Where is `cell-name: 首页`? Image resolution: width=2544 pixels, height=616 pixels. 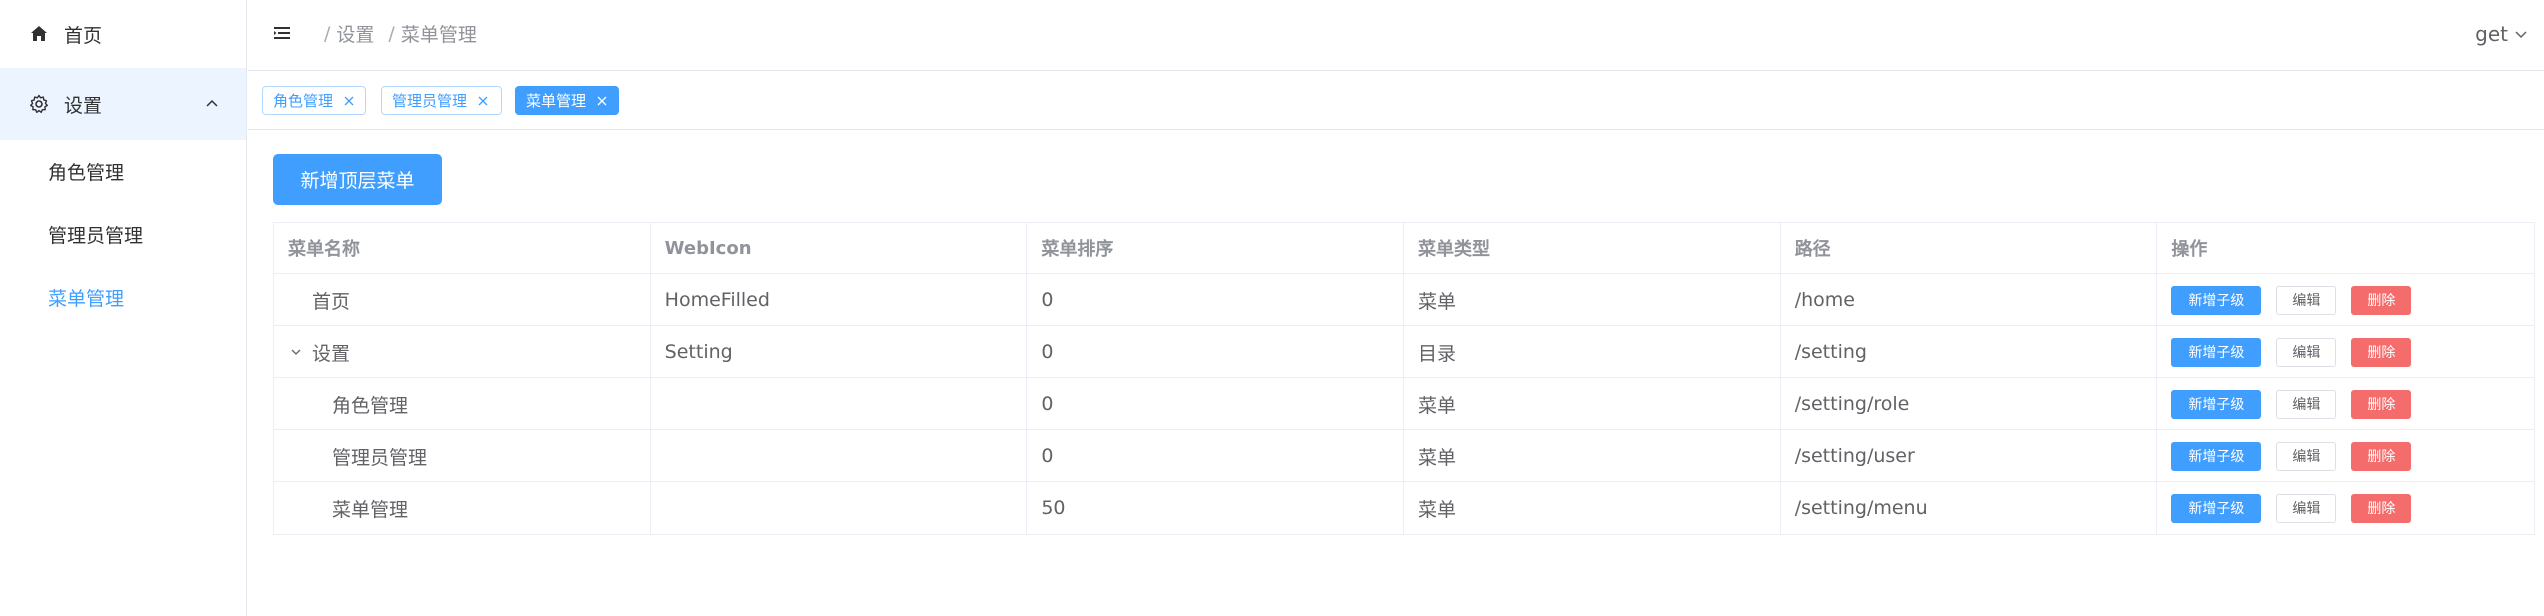 cell-name: 首页 is located at coordinates (462, 300).